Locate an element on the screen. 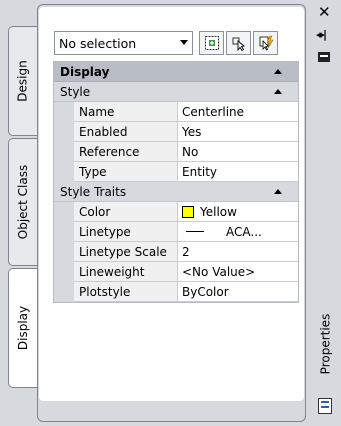  tab-object-class-label: Object Class is located at coordinates (23, 202).